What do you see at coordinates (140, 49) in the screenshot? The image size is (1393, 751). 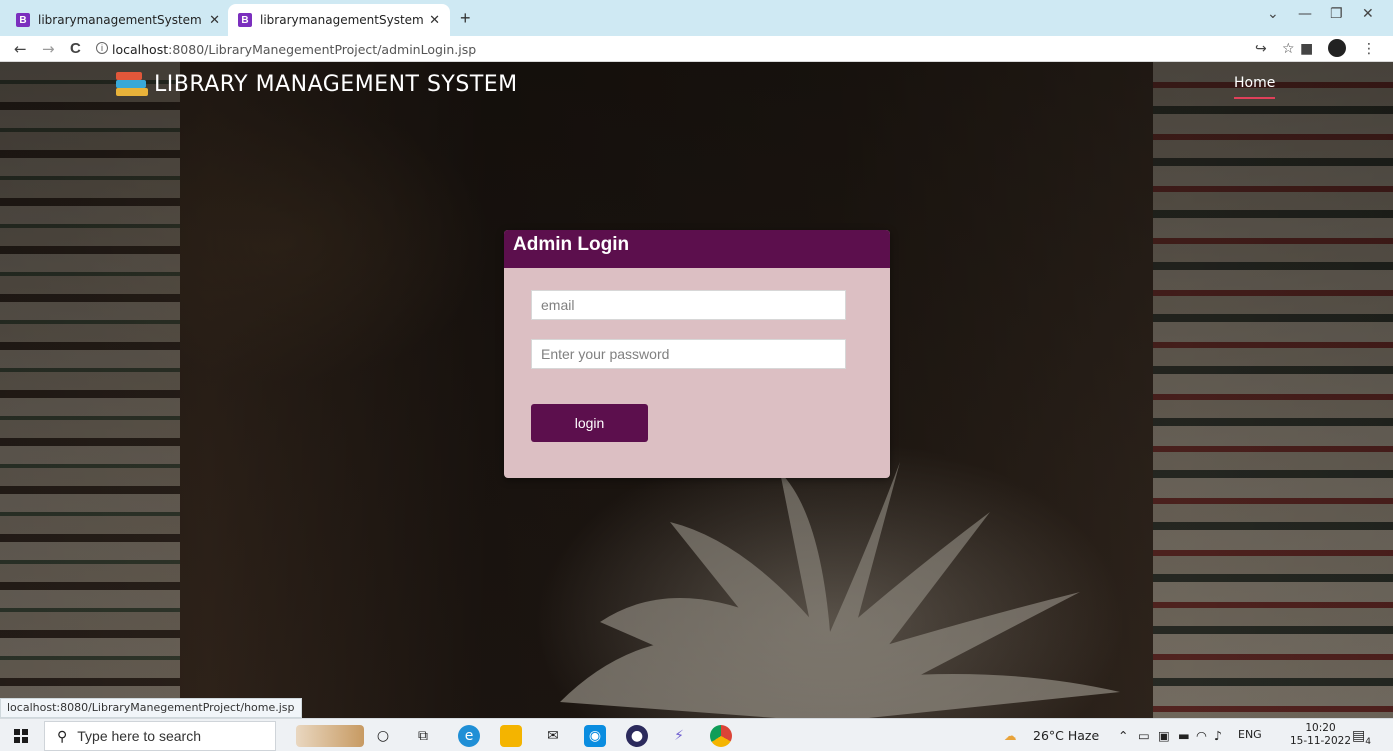 I see `url-host: localhost` at bounding box center [140, 49].